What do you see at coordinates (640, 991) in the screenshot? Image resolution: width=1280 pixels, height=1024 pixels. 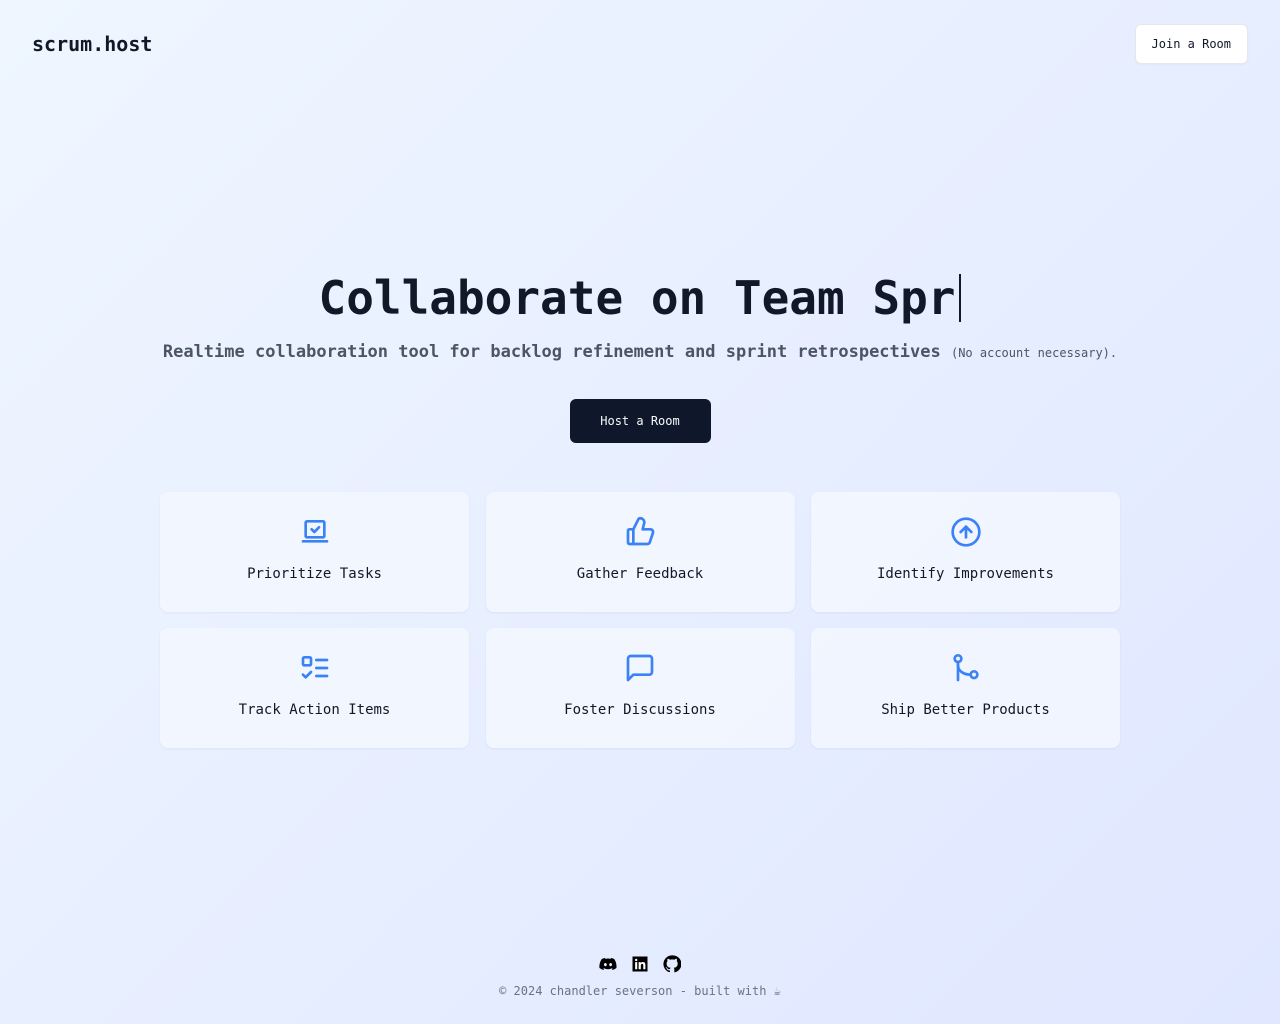 I see `copyright-text: © 2024 chandler severson - built with ☕` at bounding box center [640, 991].